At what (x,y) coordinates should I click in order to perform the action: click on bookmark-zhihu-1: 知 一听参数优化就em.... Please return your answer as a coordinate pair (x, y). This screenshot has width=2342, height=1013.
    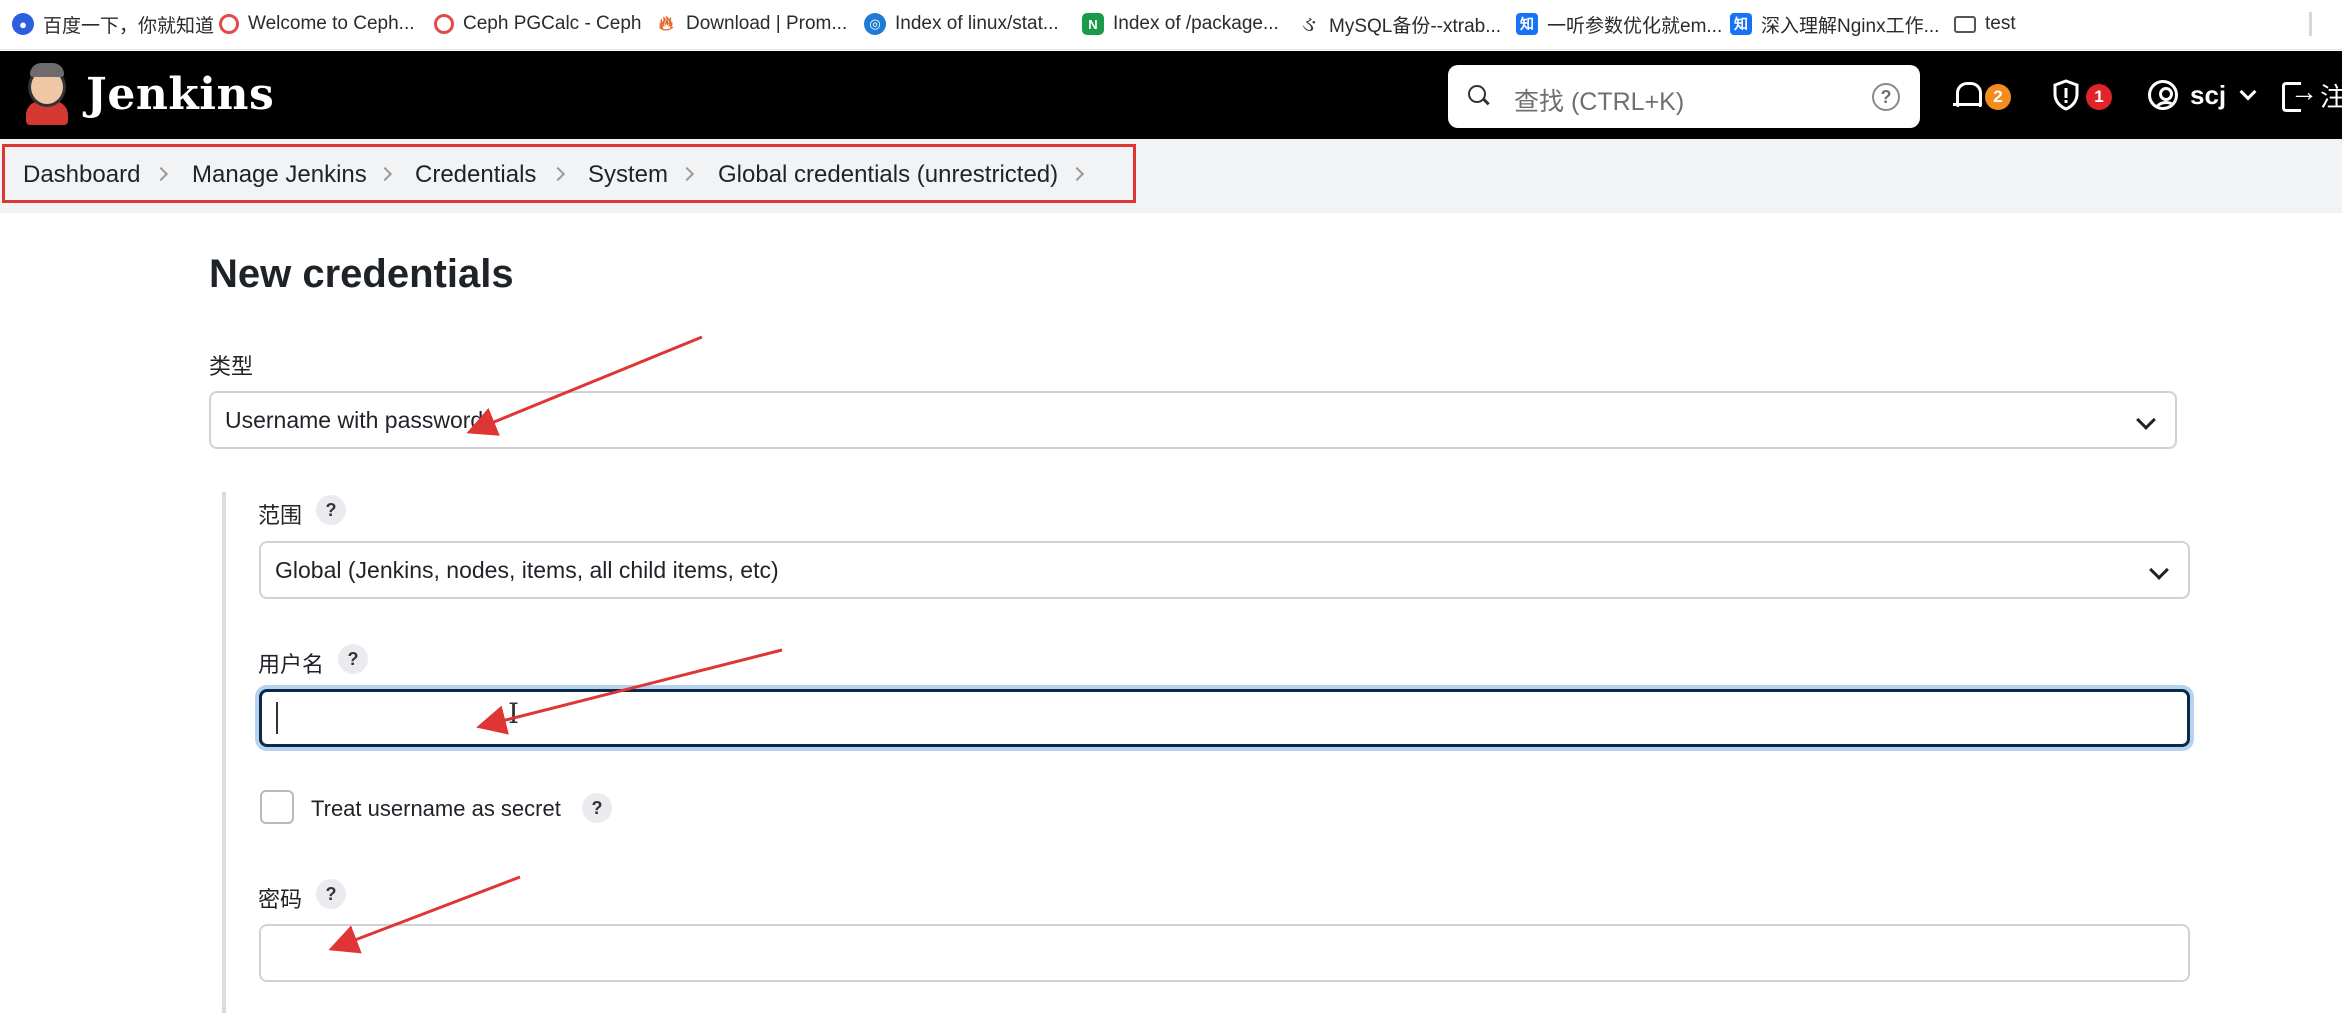
    Looking at the image, I should click on (1619, 24).